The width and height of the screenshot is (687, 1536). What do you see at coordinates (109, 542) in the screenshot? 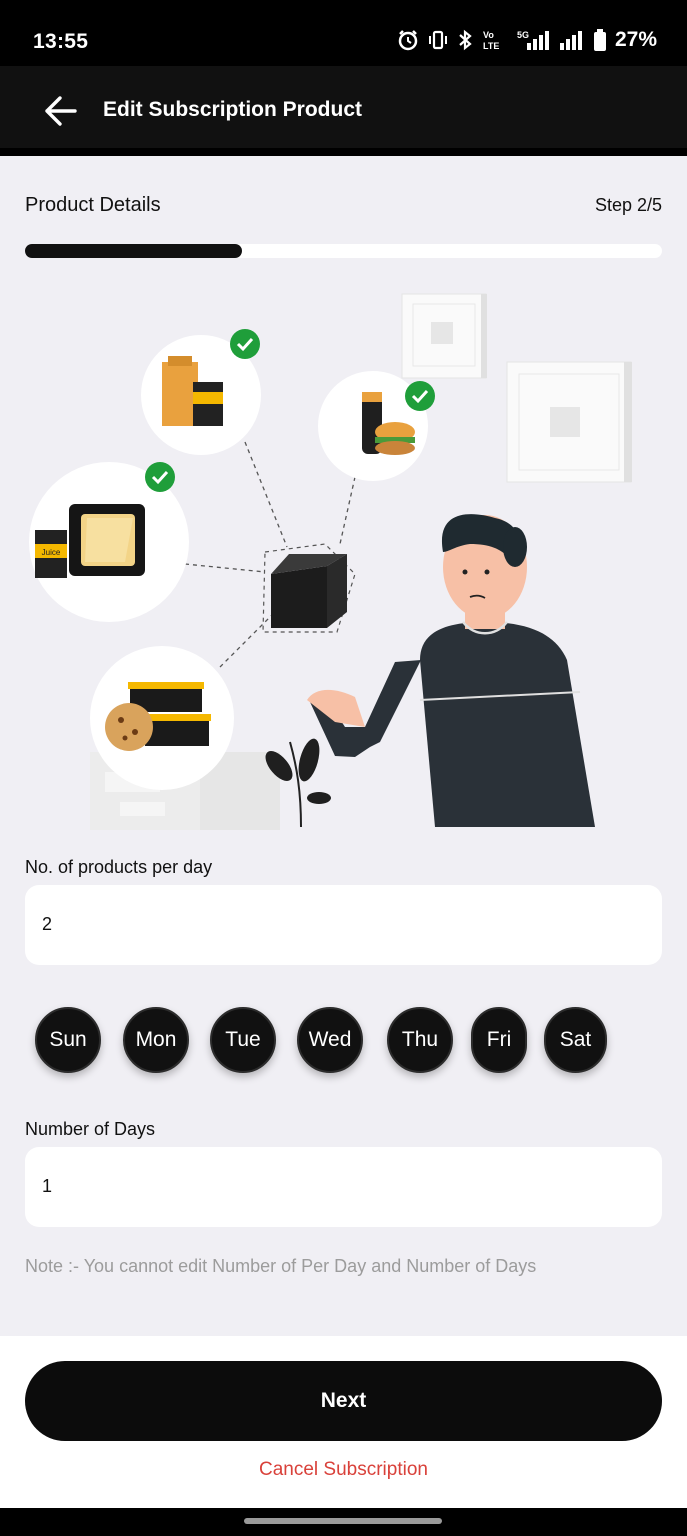
I see `sandwich-bubble: Juice` at bounding box center [109, 542].